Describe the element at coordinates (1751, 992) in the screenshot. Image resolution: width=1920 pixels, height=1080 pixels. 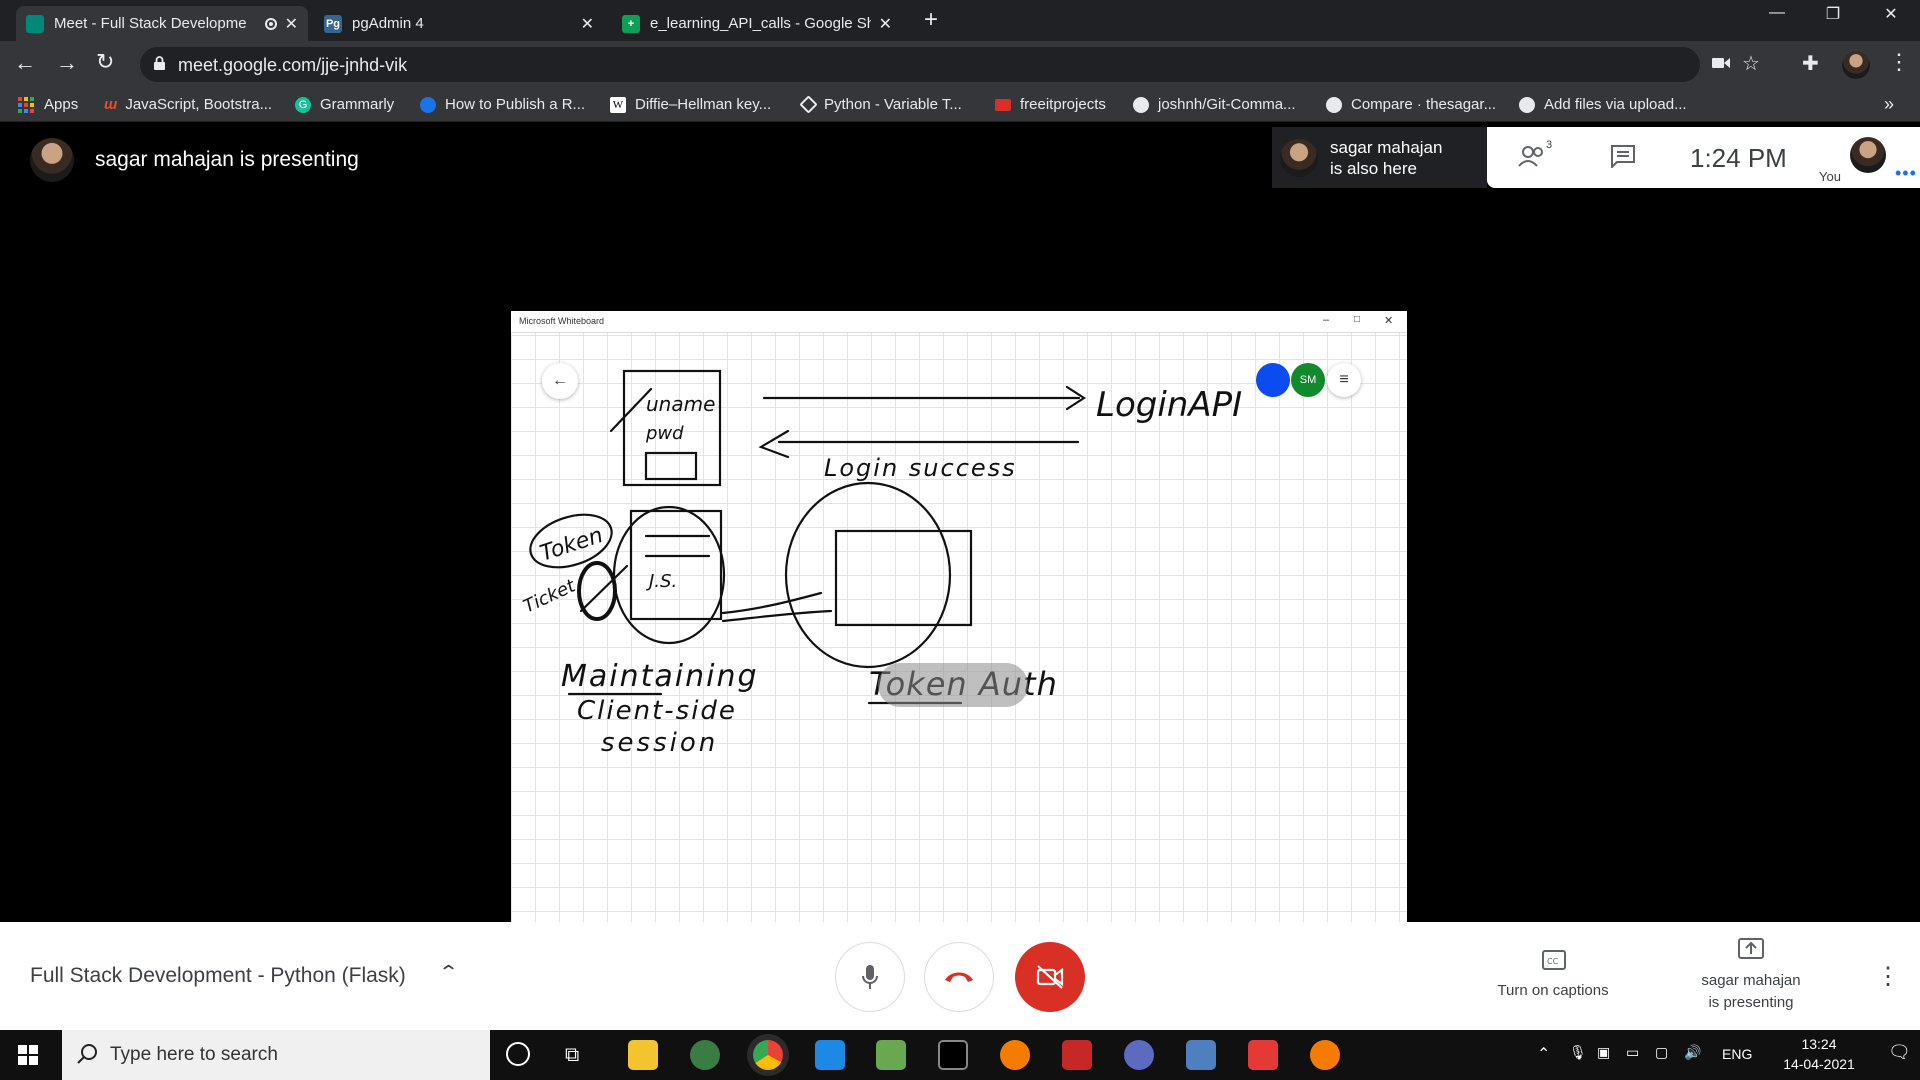
I see `presenting-button: sagar mahajan is presenting` at that location.